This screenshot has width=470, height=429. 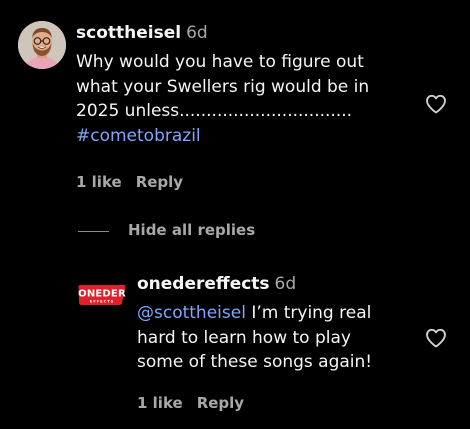 What do you see at coordinates (191, 313) in the screenshot?
I see `reply-mention-link: @scottheisel` at bounding box center [191, 313].